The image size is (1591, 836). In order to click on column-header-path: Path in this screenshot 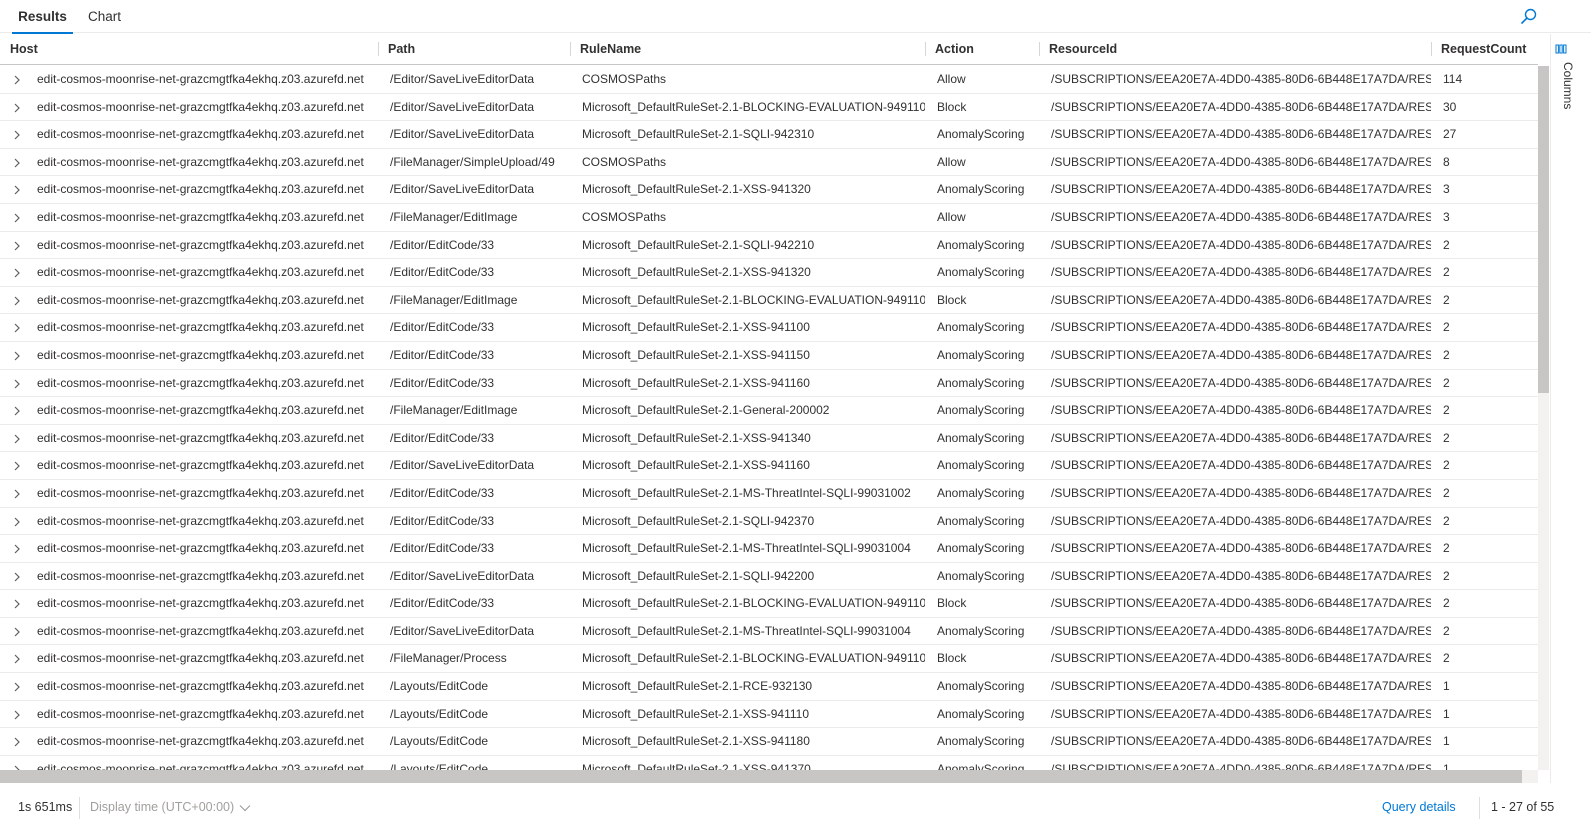, I will do `click(474, 49)`.